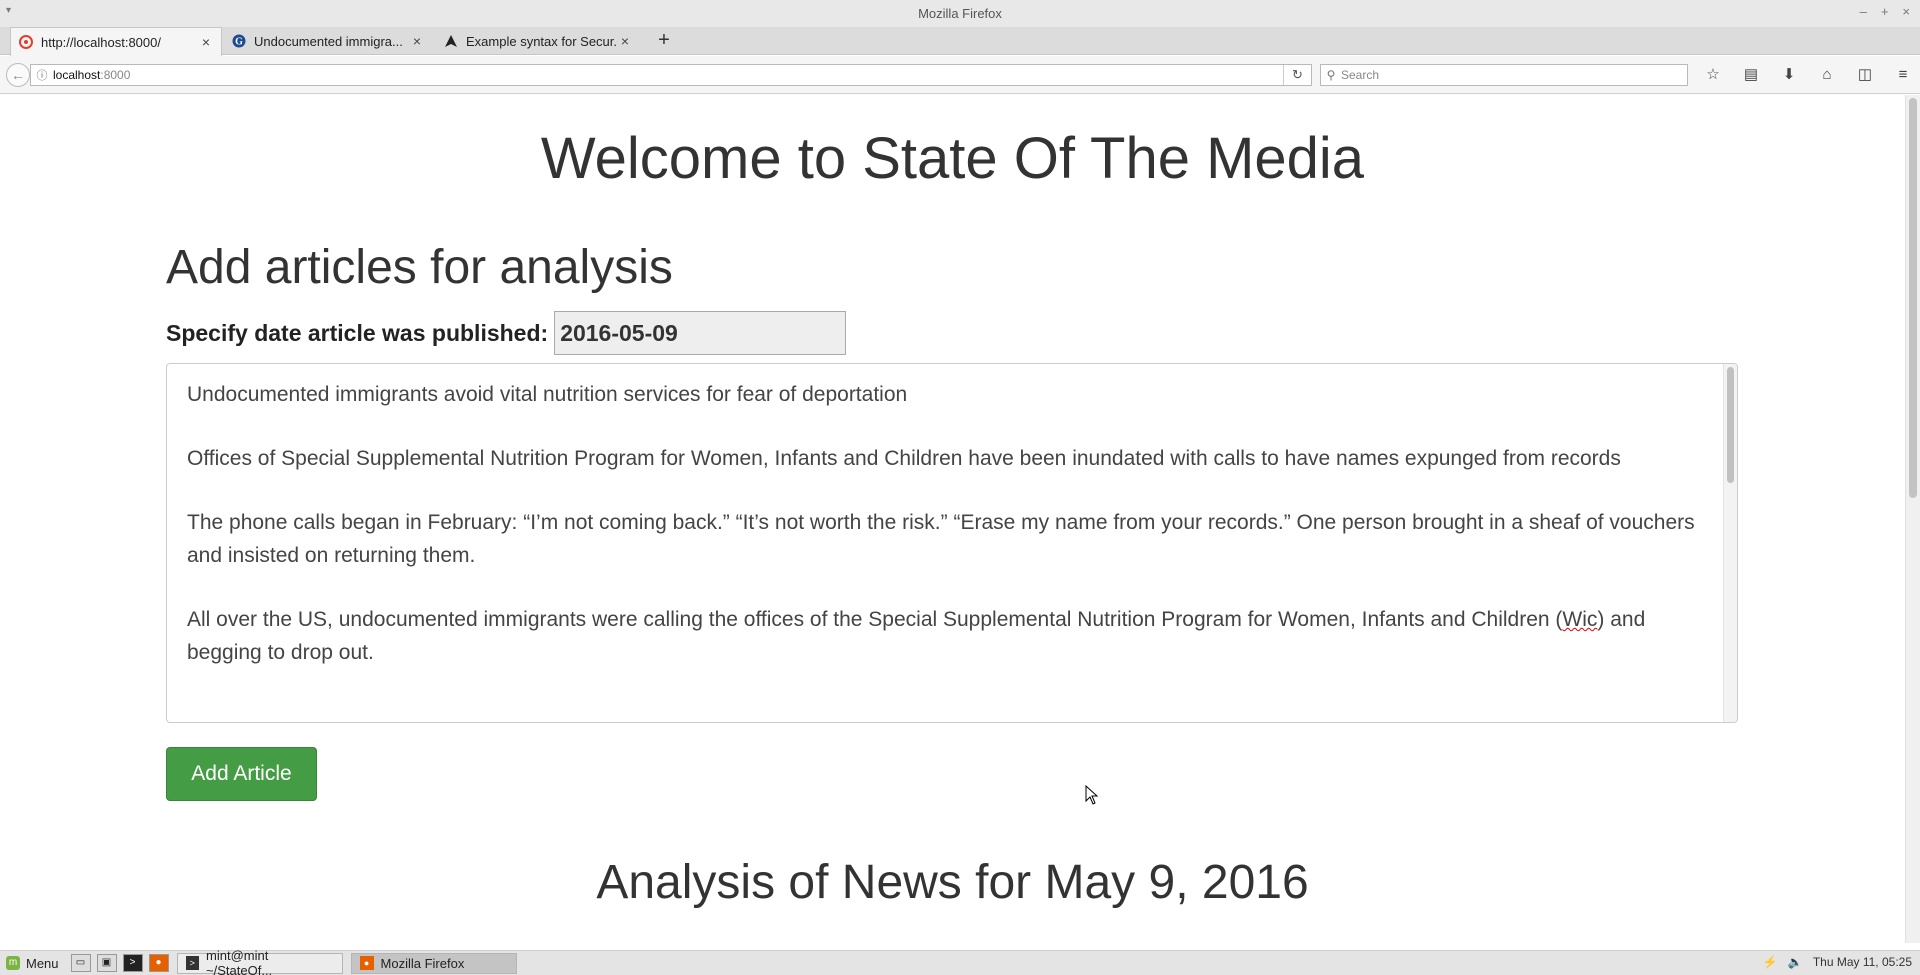 This screenshot has width=1920, height=975. Describe the element at coordinates (1906, 11) in the screenshot. I see `close-window-icon: ×` at that location.